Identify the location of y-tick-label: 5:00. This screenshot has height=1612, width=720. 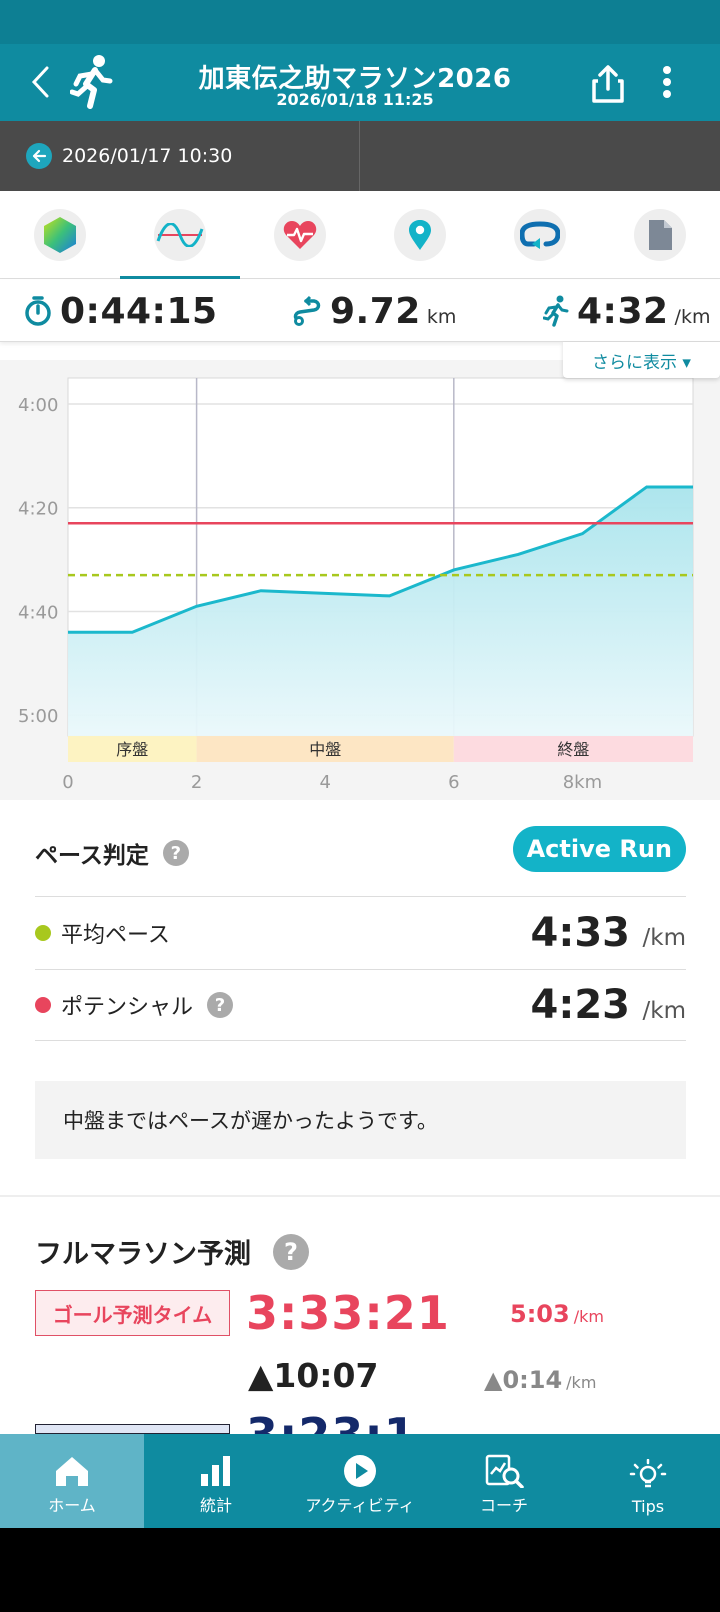
(38, 716).